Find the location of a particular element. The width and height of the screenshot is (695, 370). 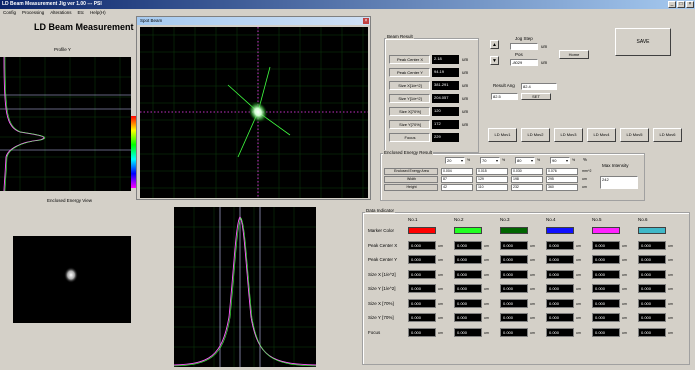

enclosed-energy-select: 20 ▾ is located at coordinates (455, 160).